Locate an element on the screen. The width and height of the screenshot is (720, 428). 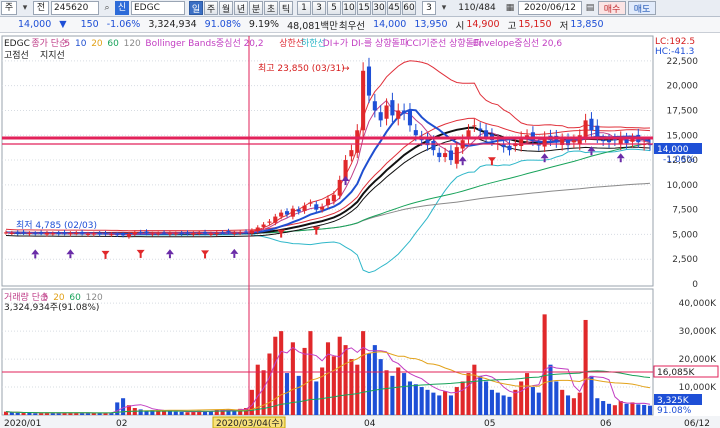
minute-tab: 60 is located at coordinates (409, 8).